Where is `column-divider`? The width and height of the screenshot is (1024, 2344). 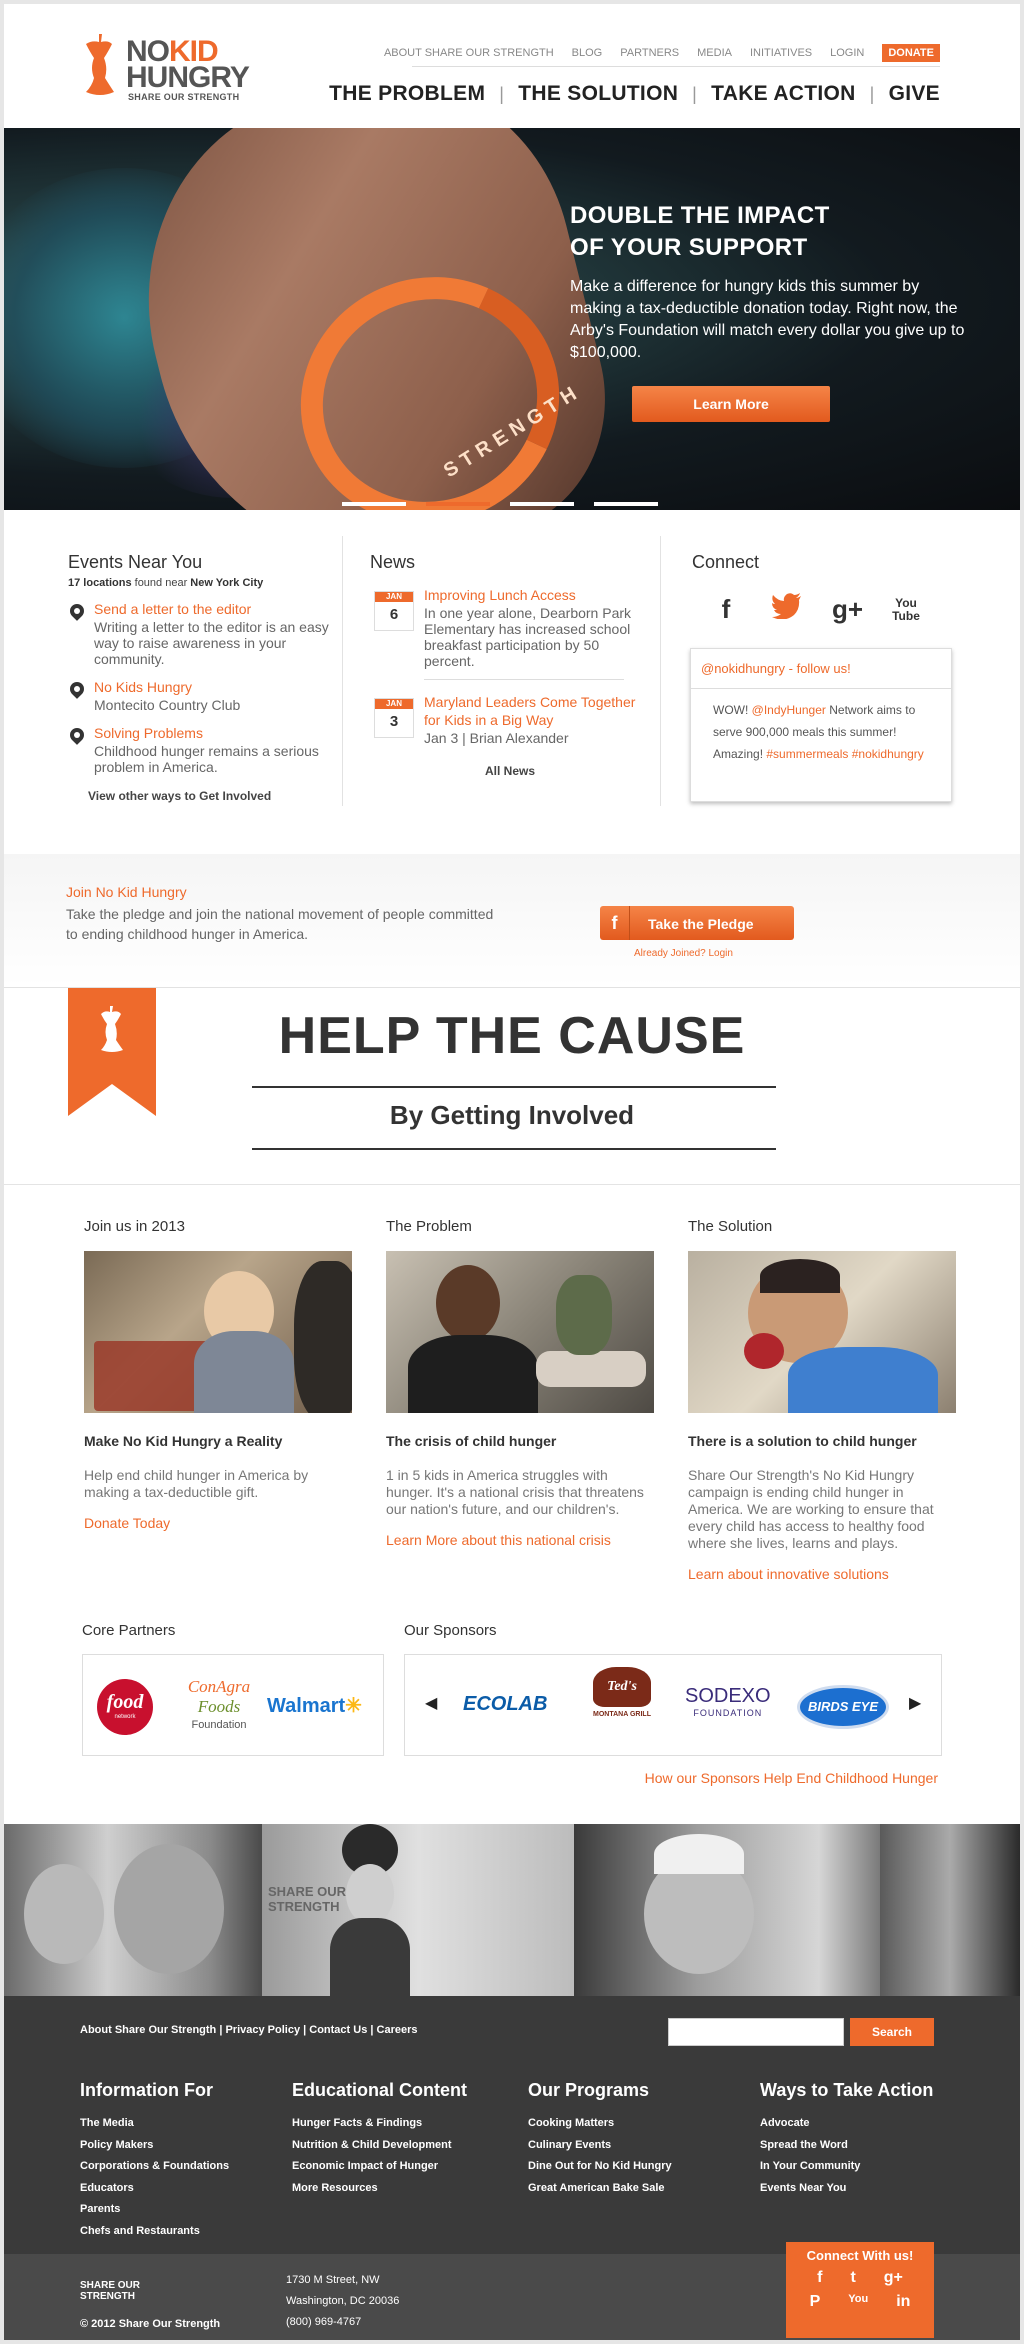
column-divider is located at coordinates (342, 671).